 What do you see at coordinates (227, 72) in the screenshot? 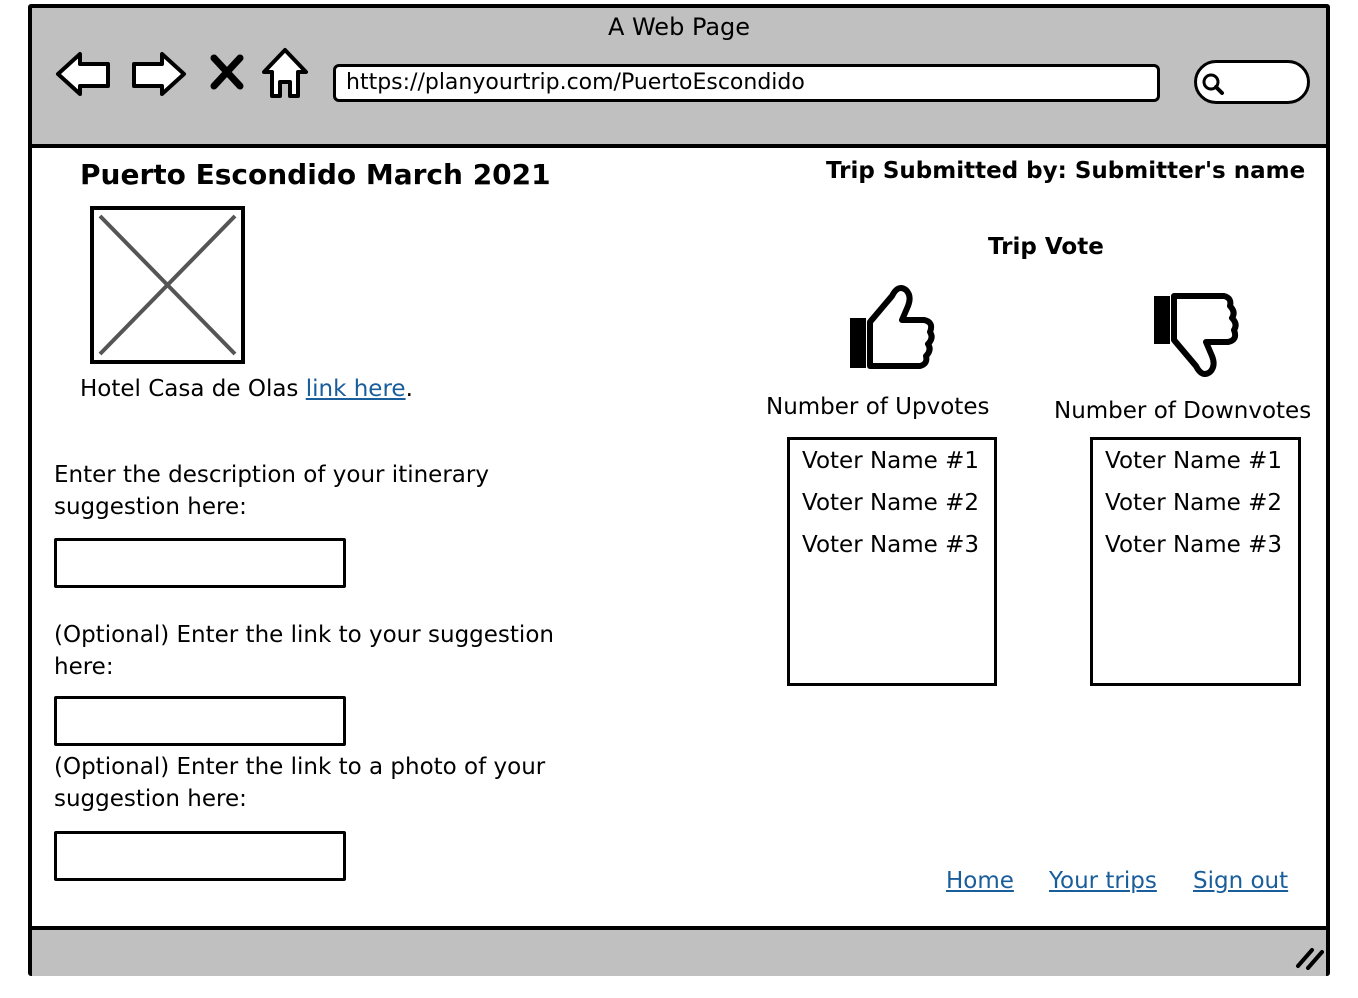
I see `close-x-icon` at bounding box center [227, 72].